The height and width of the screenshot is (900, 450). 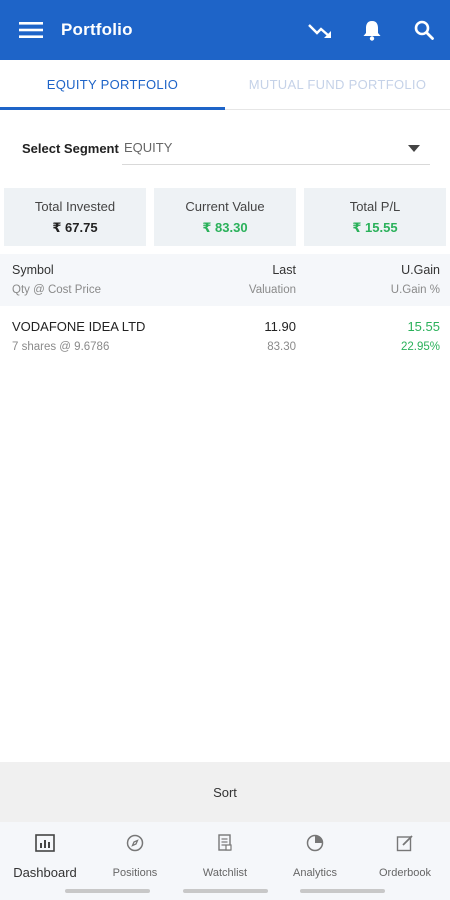 What do you see at coordinates (280, 326) in the screenshot?
I see `holding-last: 11.90` at bounding box center [280, 326].